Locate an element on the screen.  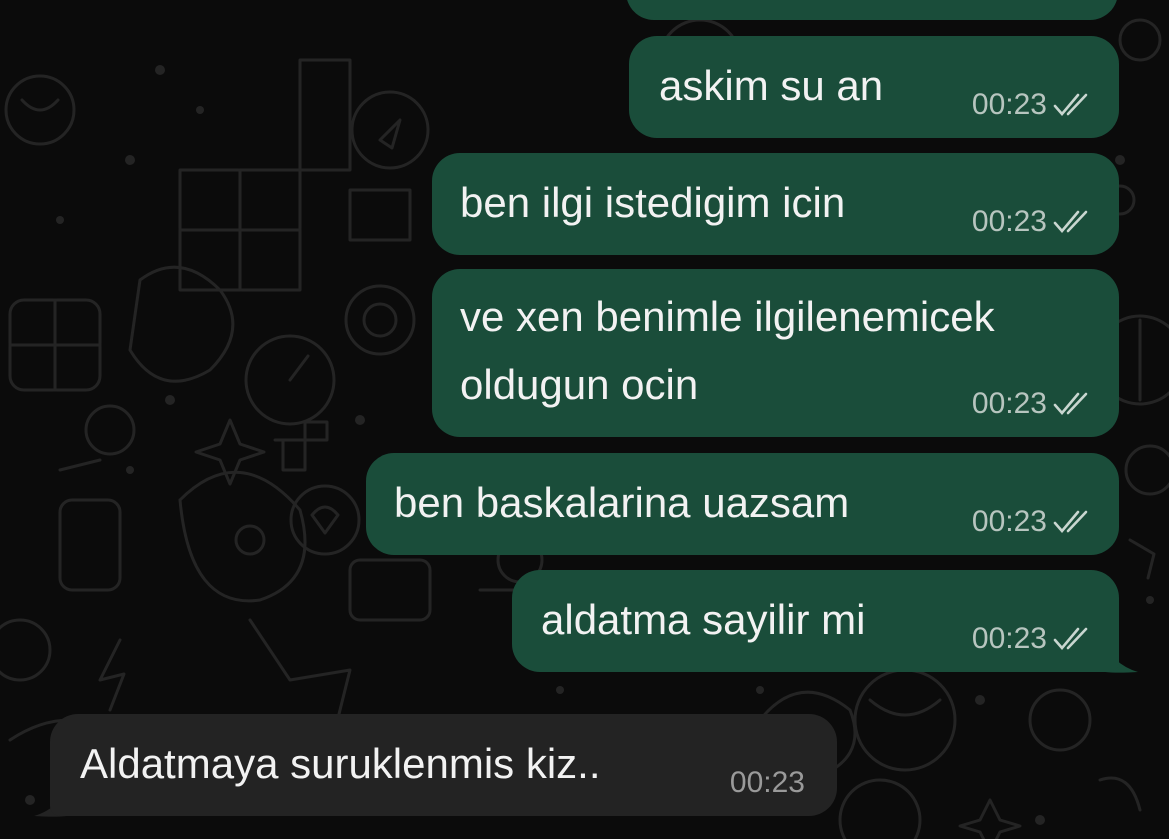
message-bubble-outgoing: ben baskalarina uazsam 00:23 is located at coordinates (742, 504).